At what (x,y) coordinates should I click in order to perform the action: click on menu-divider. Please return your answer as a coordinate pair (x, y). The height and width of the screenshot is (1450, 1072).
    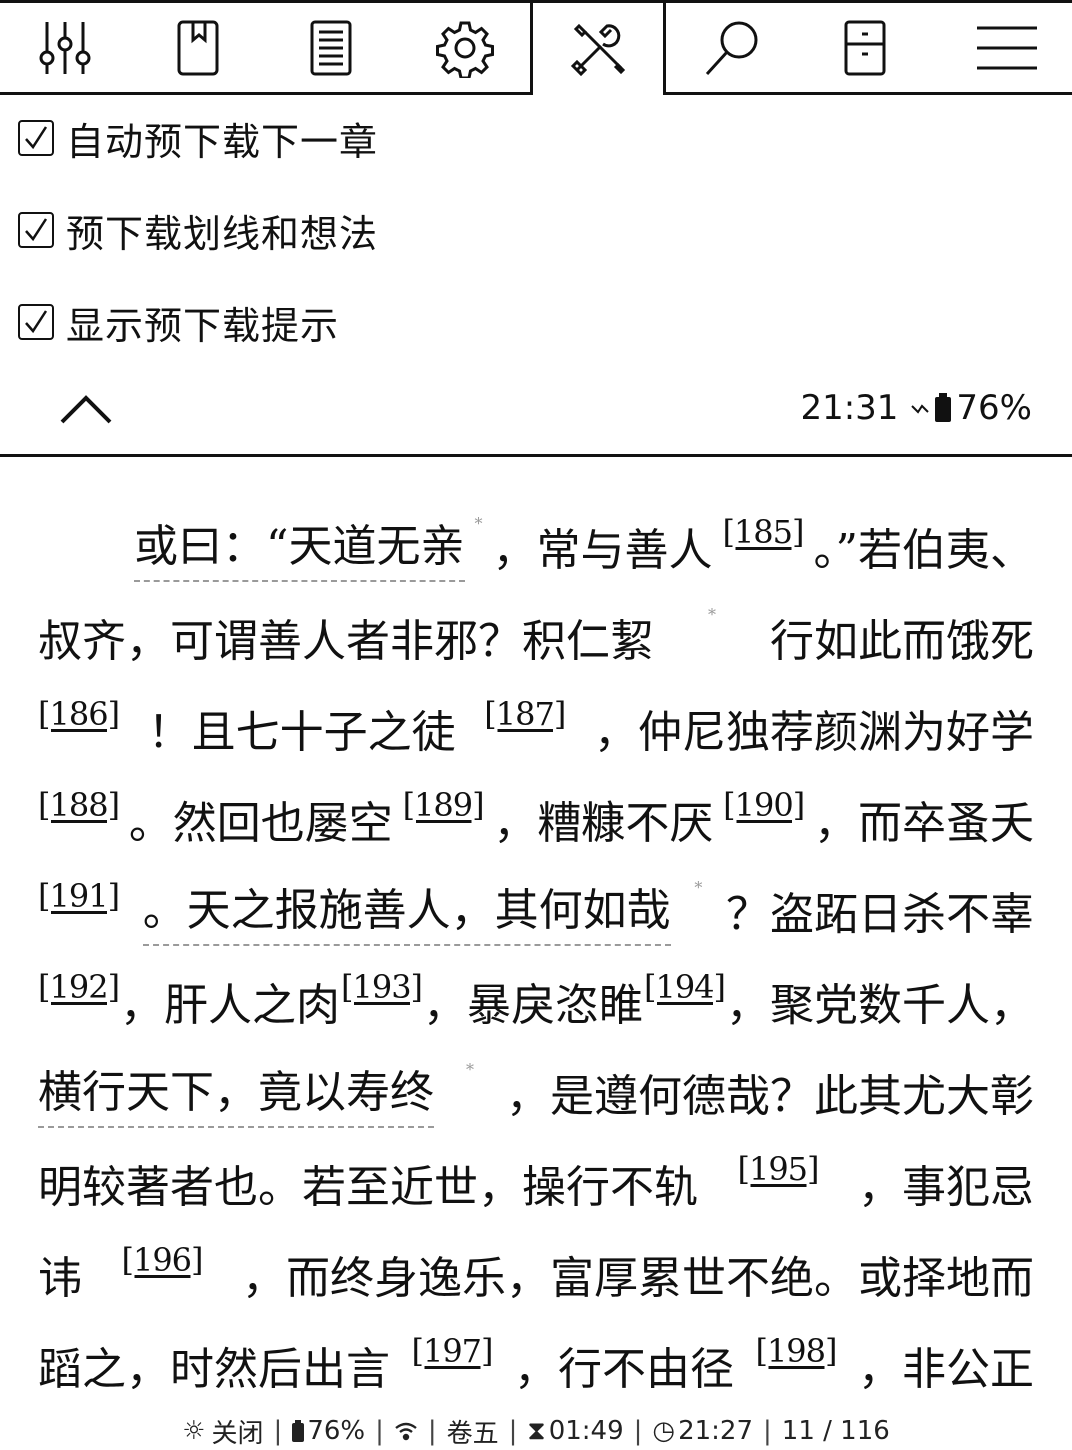
    Looking at the image, I should click on (536, 455).